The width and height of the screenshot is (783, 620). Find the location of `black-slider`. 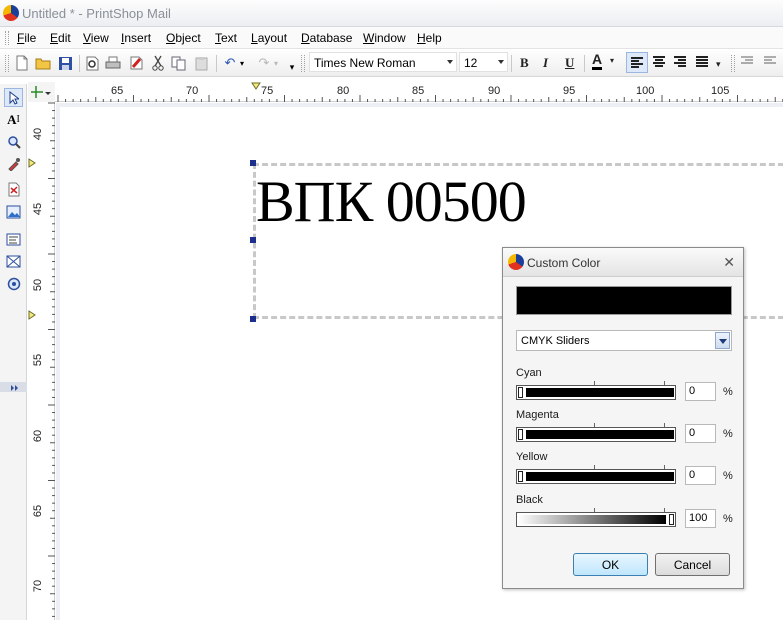

black-slider is located at coordinates (596, 519).